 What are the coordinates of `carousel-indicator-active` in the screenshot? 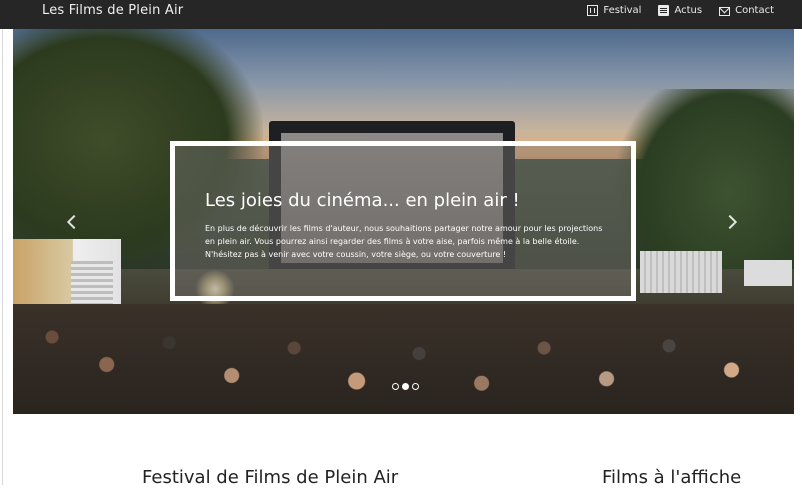 It's located at (405, 386).